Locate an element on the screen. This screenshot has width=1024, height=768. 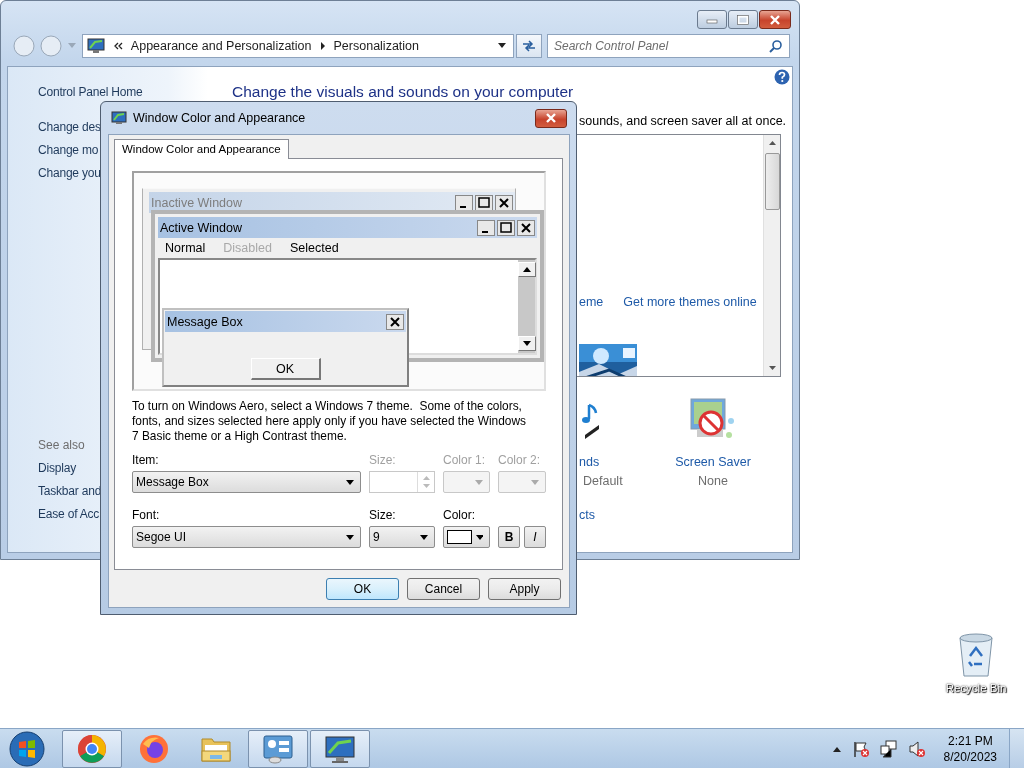
sidebar-link: Ease of Acc is located at coordinates (69, 514).